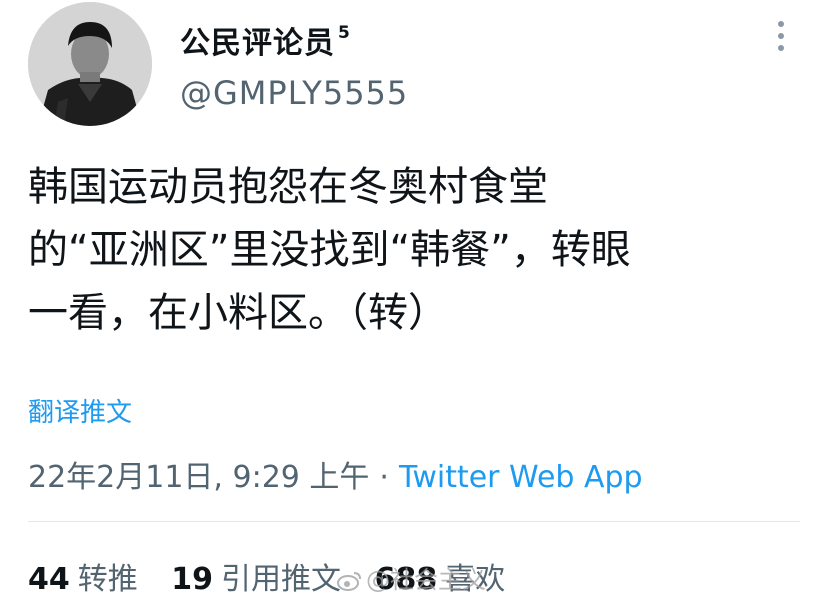 The width and height of the screenshot is (828, 599). Describe the element at coordinates (349, 581) in the screenshot. I see `weibo-logo-icon` at that location.